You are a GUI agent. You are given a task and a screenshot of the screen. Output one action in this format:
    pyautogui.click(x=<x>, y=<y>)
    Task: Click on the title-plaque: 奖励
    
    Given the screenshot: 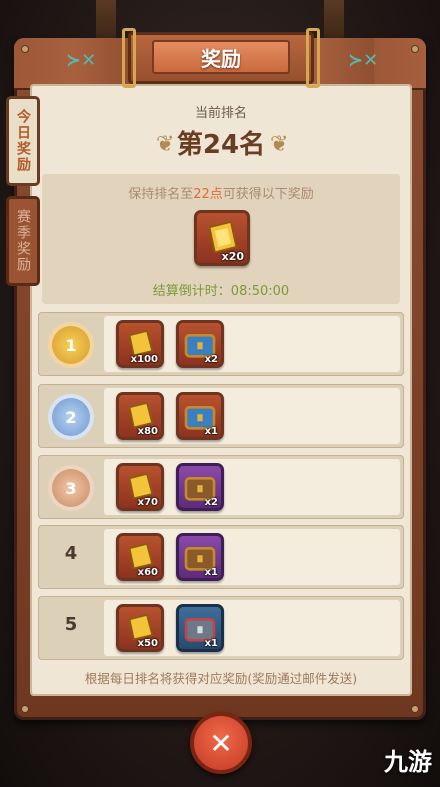 What is the action you would take?
    pyautogui.click(x=221, y=58)
    